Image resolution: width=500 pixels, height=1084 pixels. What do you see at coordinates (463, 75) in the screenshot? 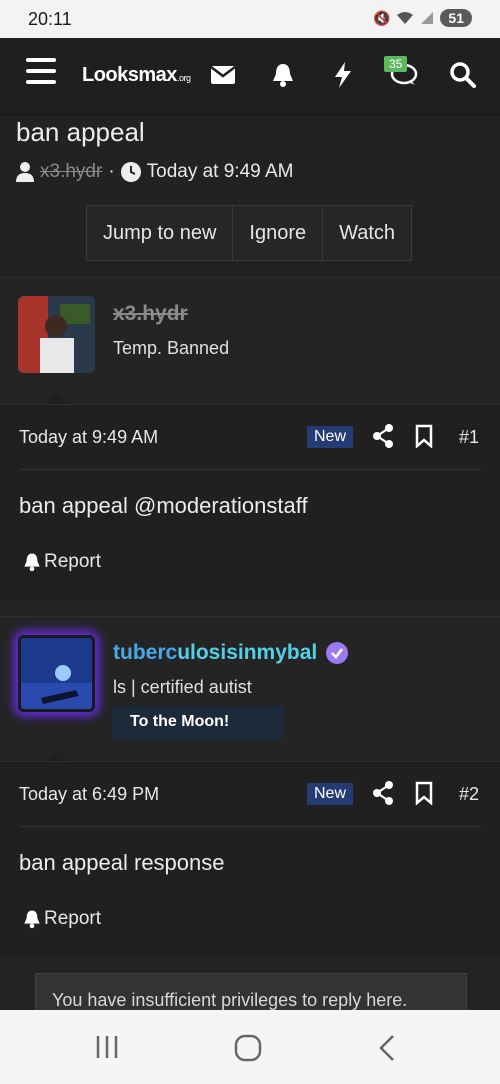
I see `search-icon` at bounding box center [463, 75].